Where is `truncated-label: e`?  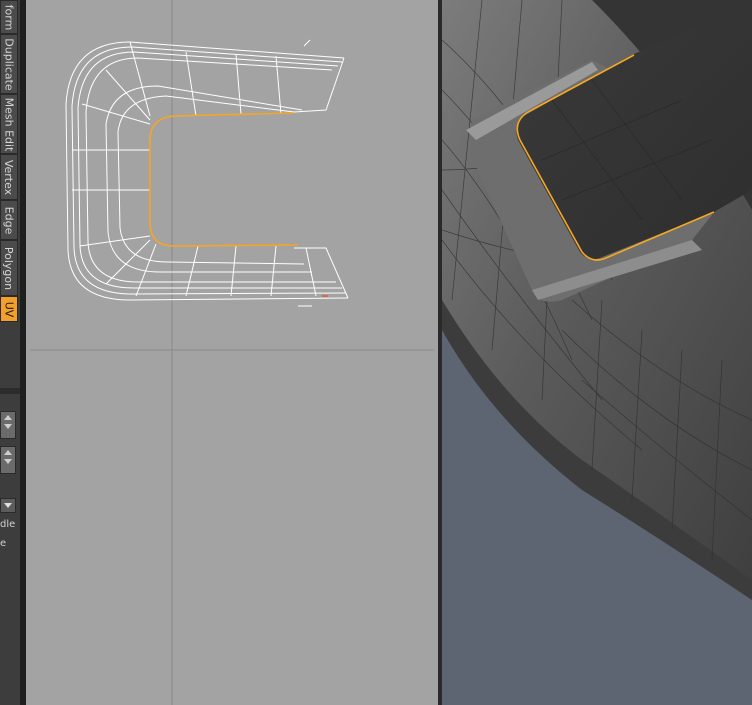 truncated-label: e is located at coordinates (3, 543).